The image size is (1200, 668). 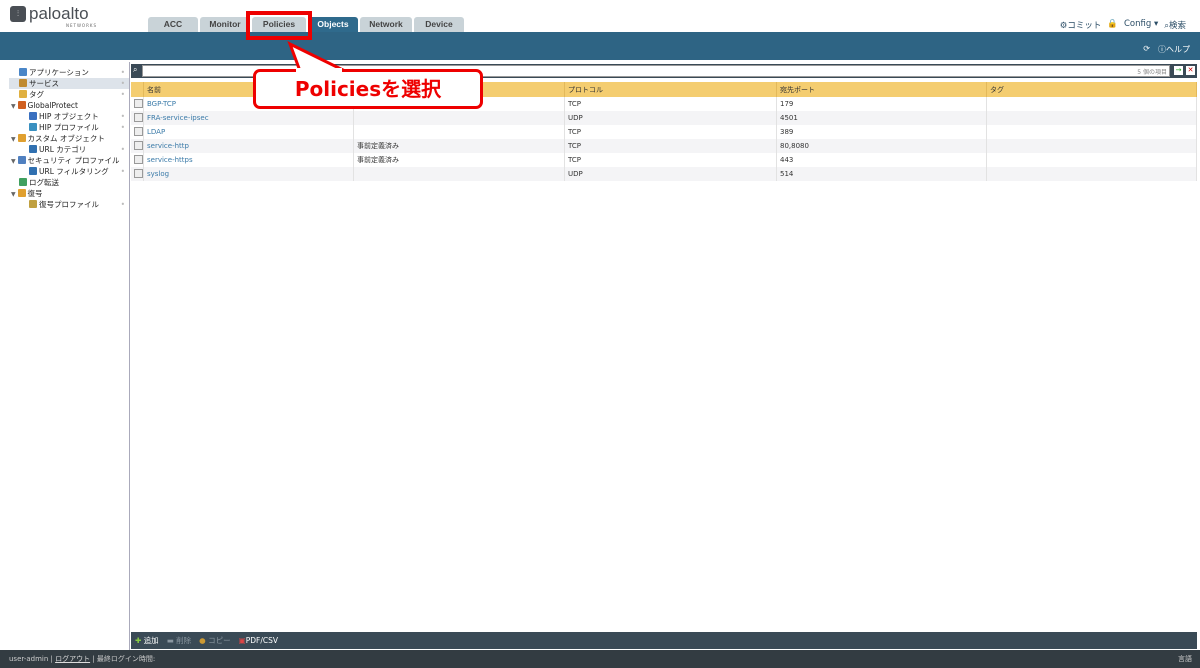 What do you see at coordinates (29, 659) in the screenshot?
I see `username: user-admin` at bounding box center [29, 659].